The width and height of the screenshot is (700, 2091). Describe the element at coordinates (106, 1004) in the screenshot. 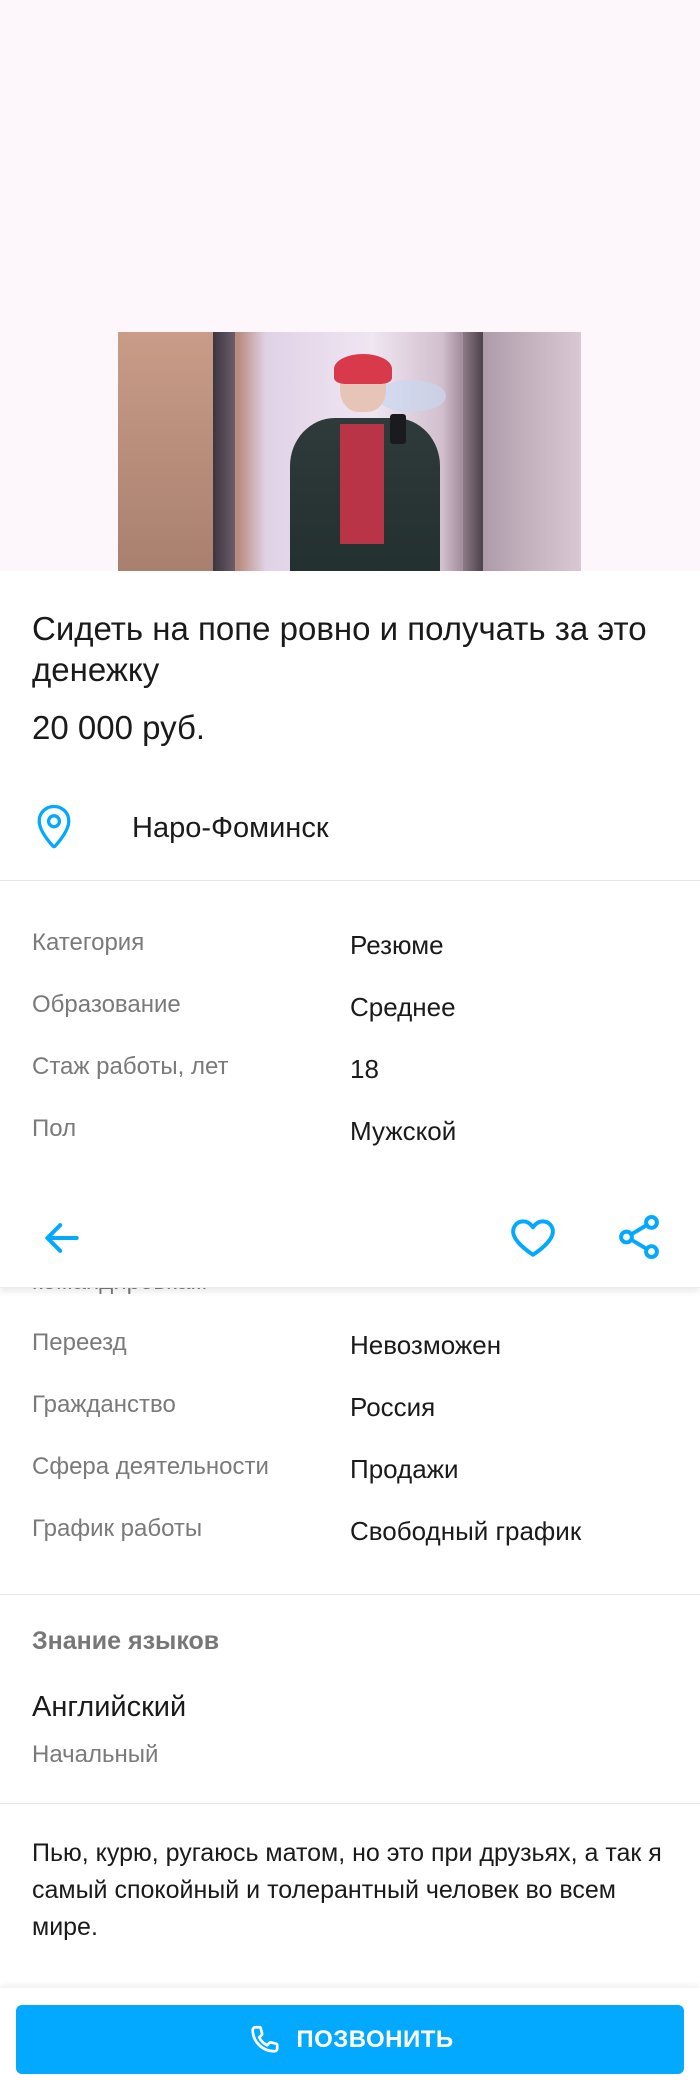

I see `property-label: Образование` at that location.